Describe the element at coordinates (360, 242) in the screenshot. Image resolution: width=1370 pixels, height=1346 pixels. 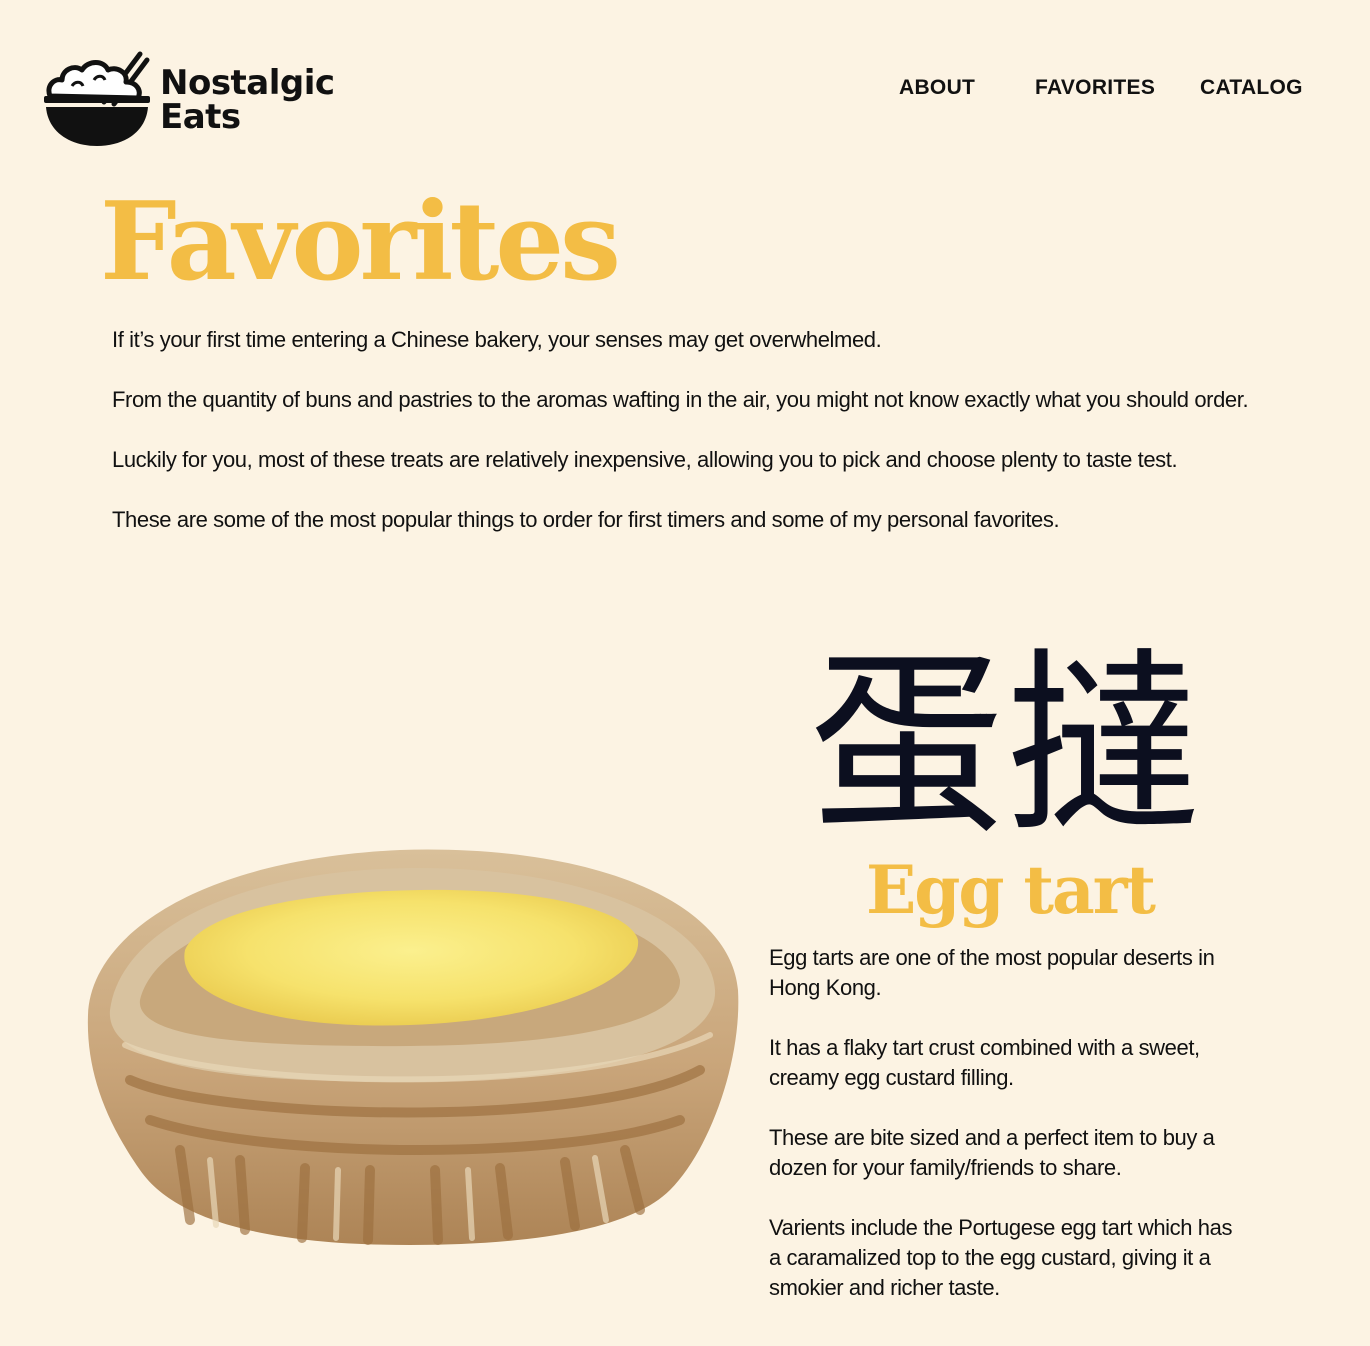
I see `page-title: Favorites` at that location.